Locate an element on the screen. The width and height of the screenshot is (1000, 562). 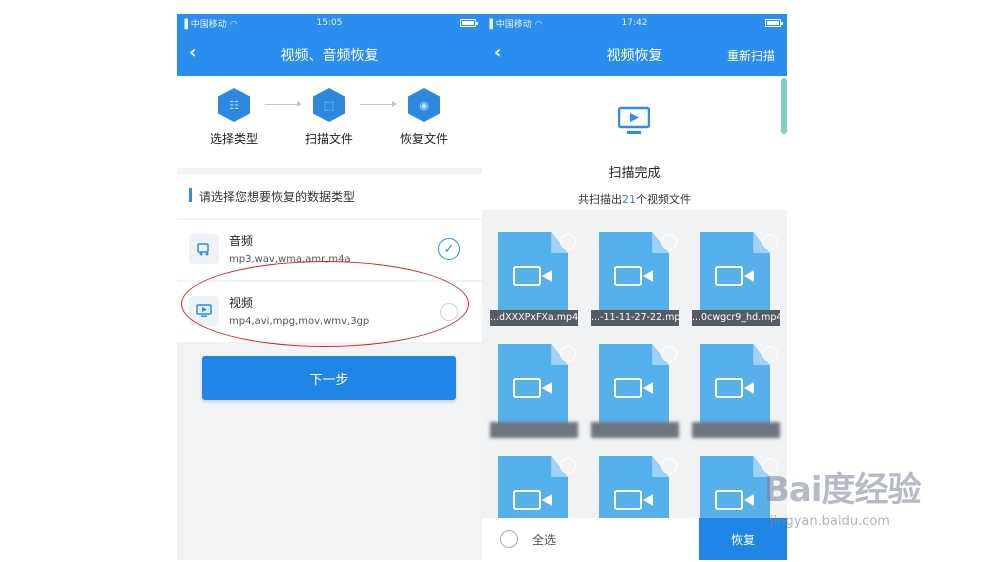
scan-summary: 扫描完成 共扫描出21个视频文件 is located at coordinates (634, 143).